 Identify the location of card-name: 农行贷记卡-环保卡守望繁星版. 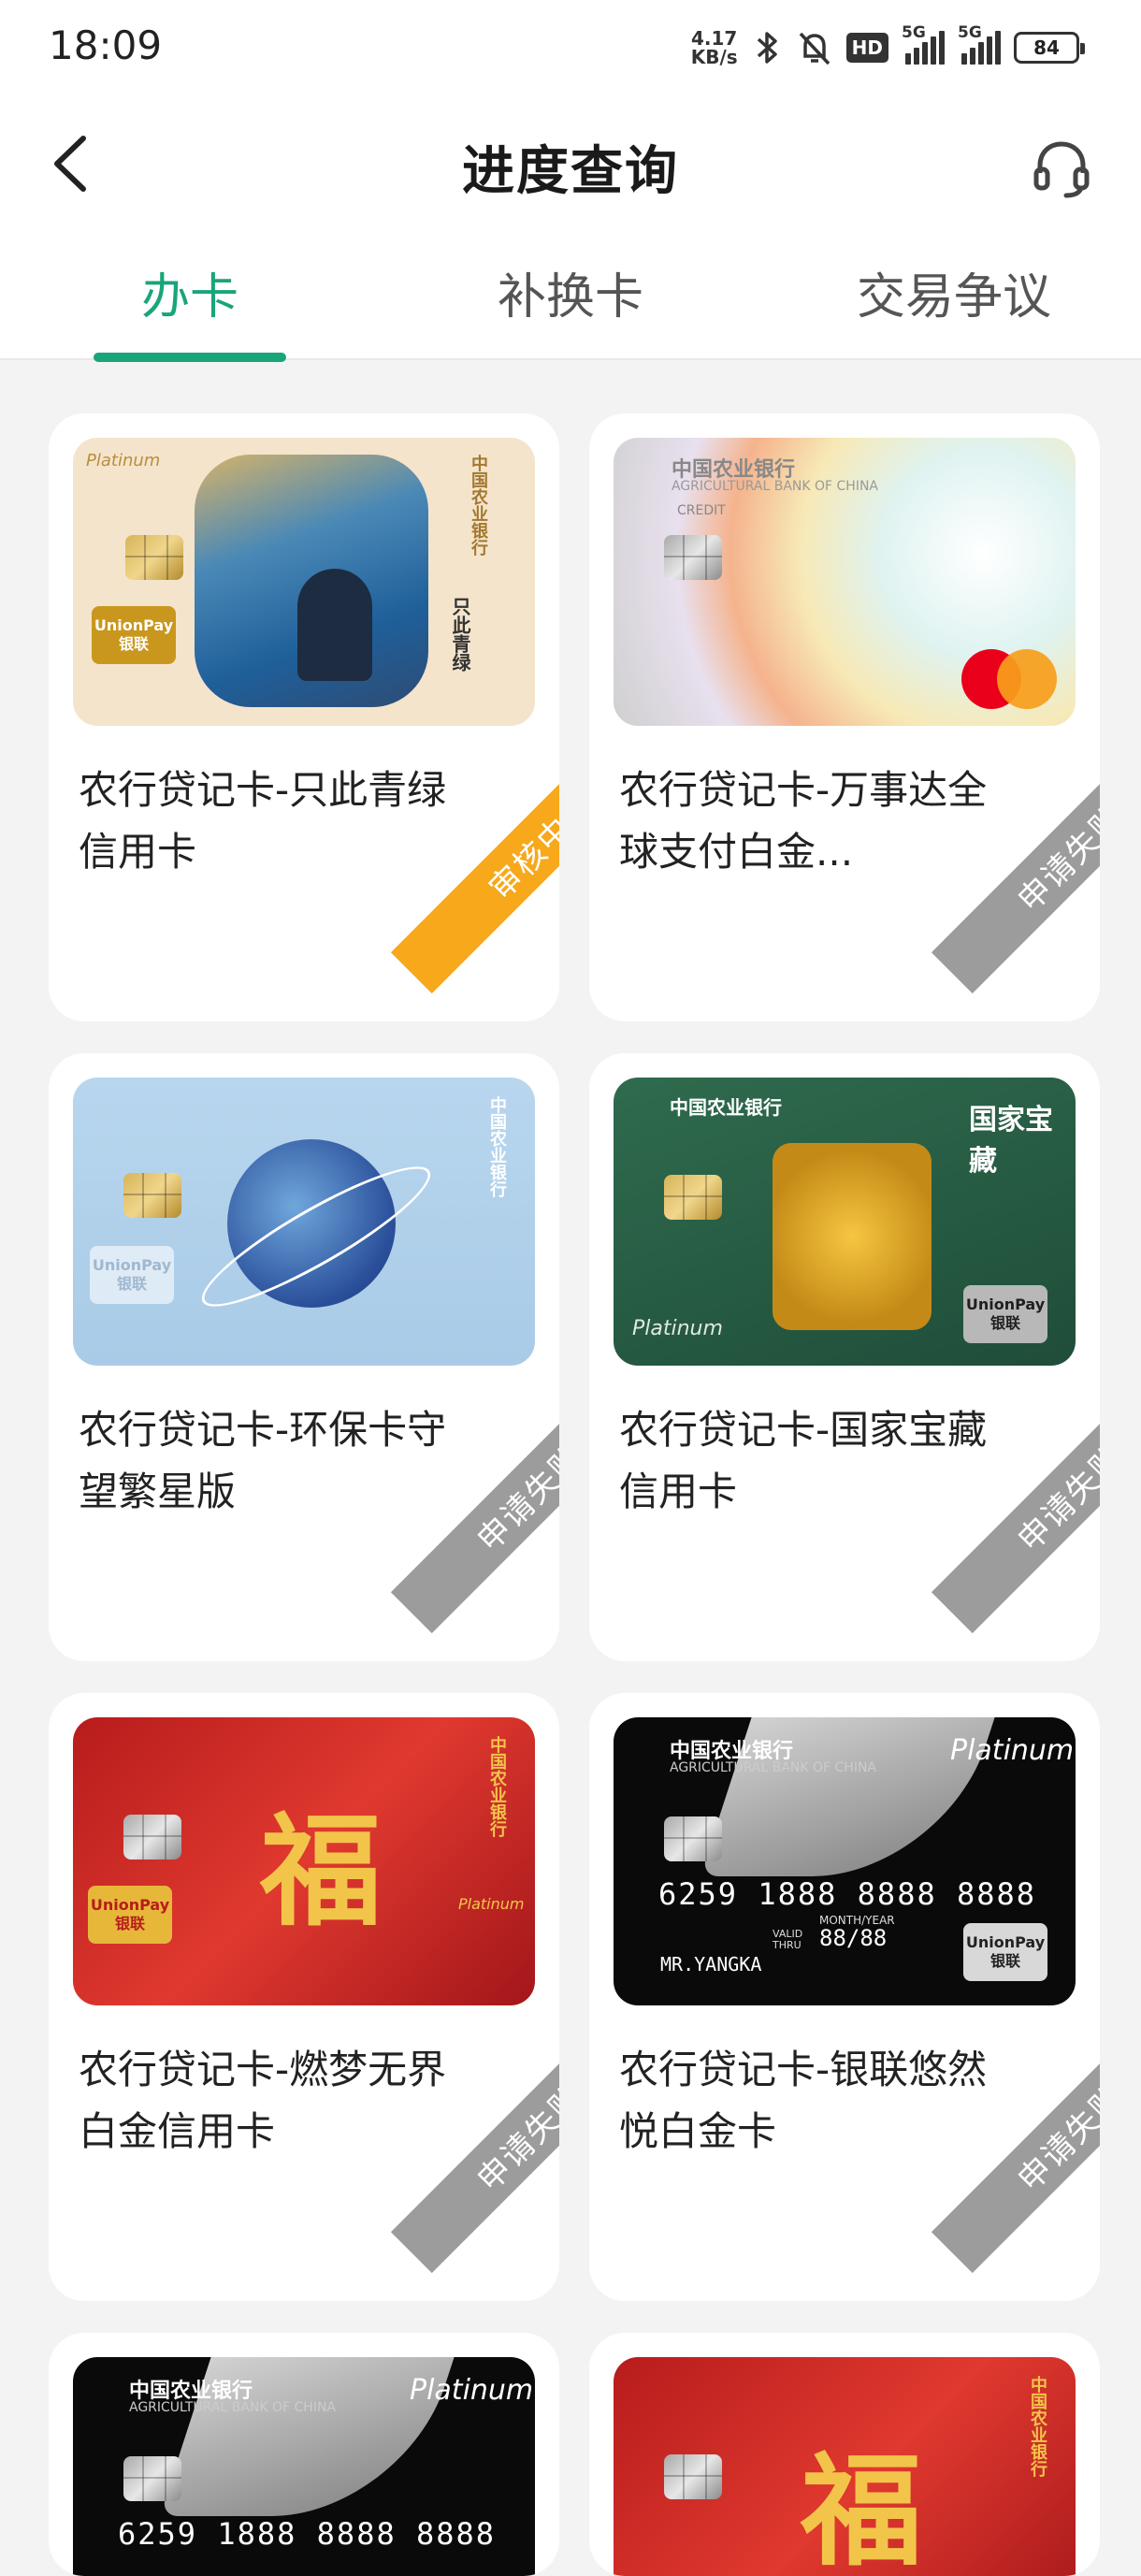
(263, 1460).